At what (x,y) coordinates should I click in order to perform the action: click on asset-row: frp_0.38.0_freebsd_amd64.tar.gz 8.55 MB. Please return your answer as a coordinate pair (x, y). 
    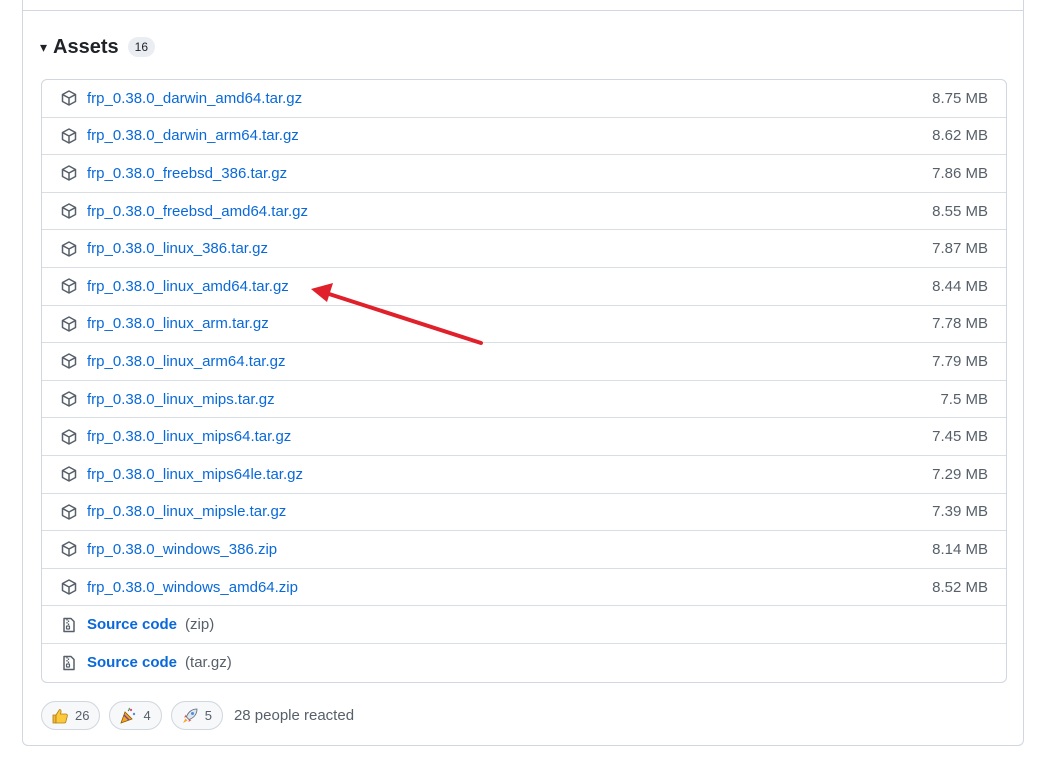
    Looking at the image, I should click on (524, 212).